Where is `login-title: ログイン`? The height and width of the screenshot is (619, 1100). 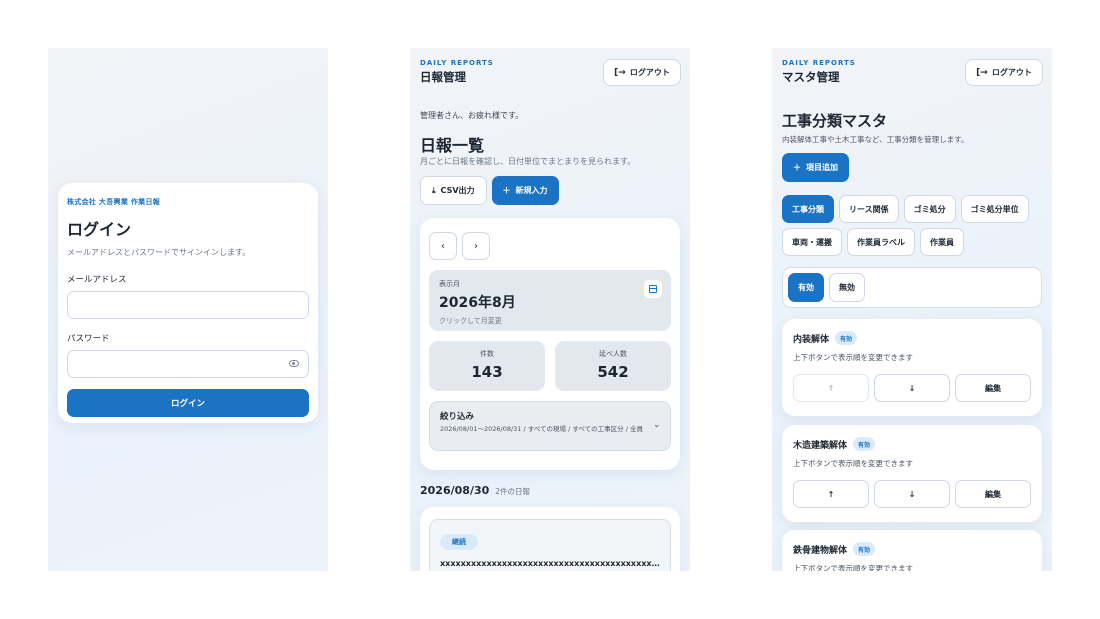
login-title: ログイン is located at coordinates (99, 229).